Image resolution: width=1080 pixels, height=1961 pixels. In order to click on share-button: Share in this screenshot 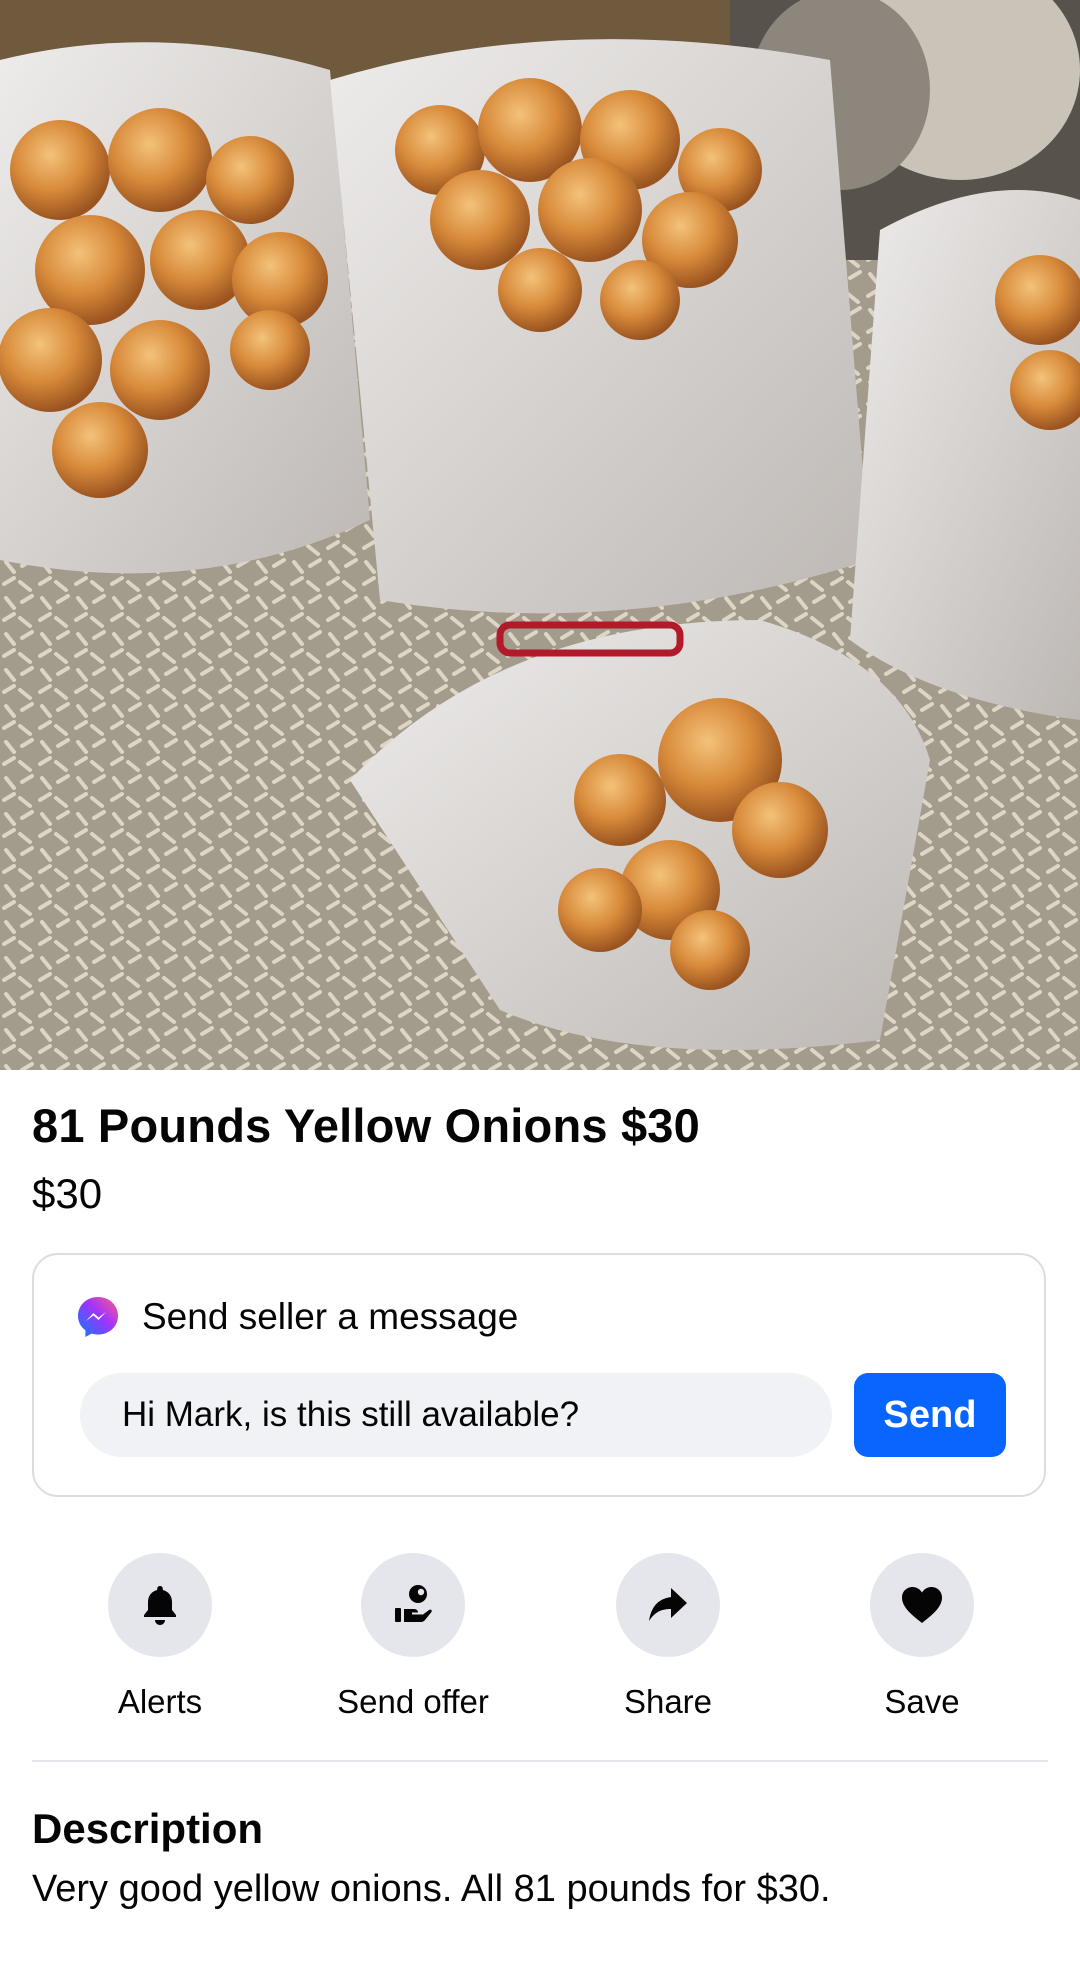, I will do `click(668, 1637)`.